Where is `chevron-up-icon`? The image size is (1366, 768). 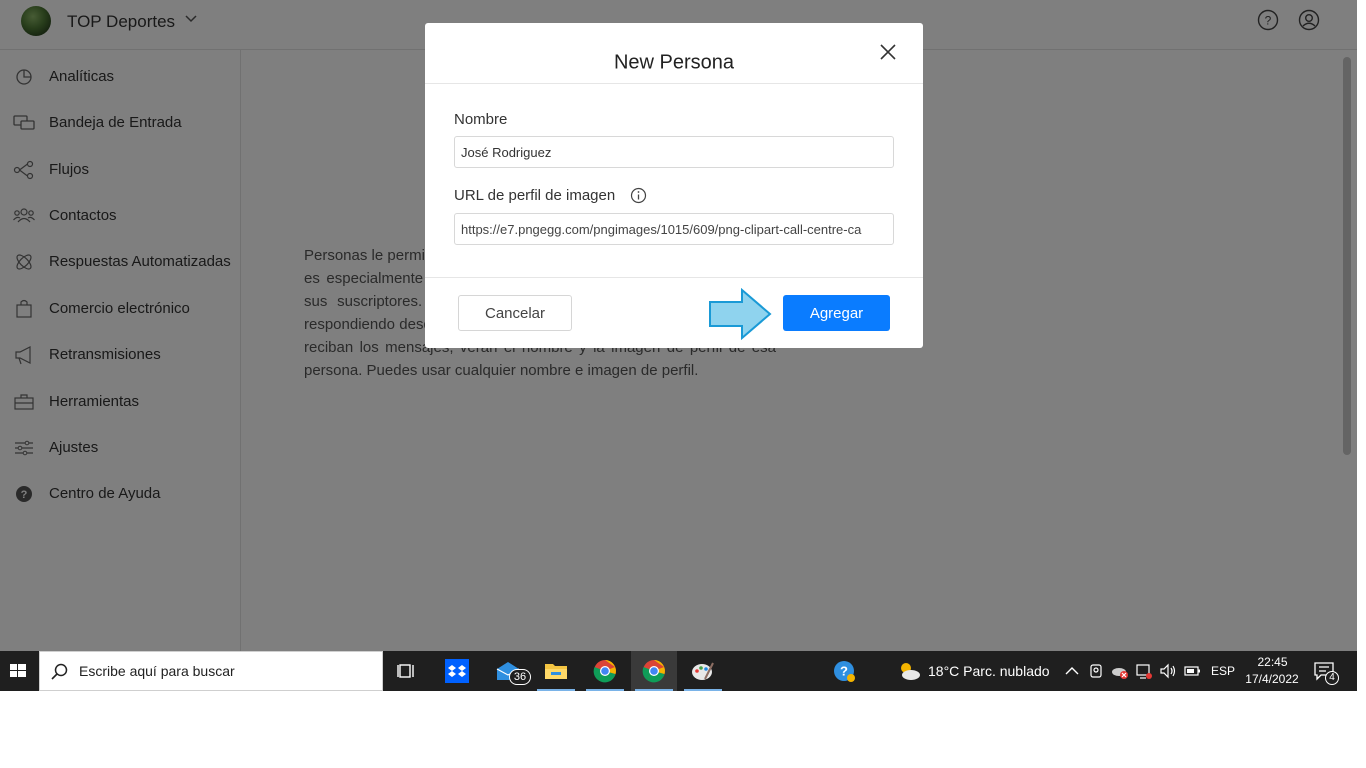
chevron-up-icon is located at coordinates (1072, 671).